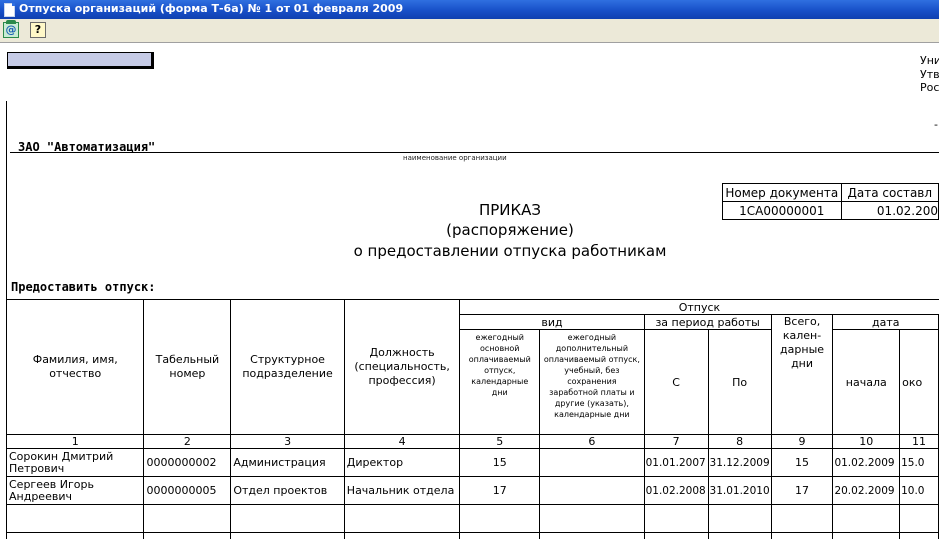  I want to click on column-number: 3, so click(287, 441).